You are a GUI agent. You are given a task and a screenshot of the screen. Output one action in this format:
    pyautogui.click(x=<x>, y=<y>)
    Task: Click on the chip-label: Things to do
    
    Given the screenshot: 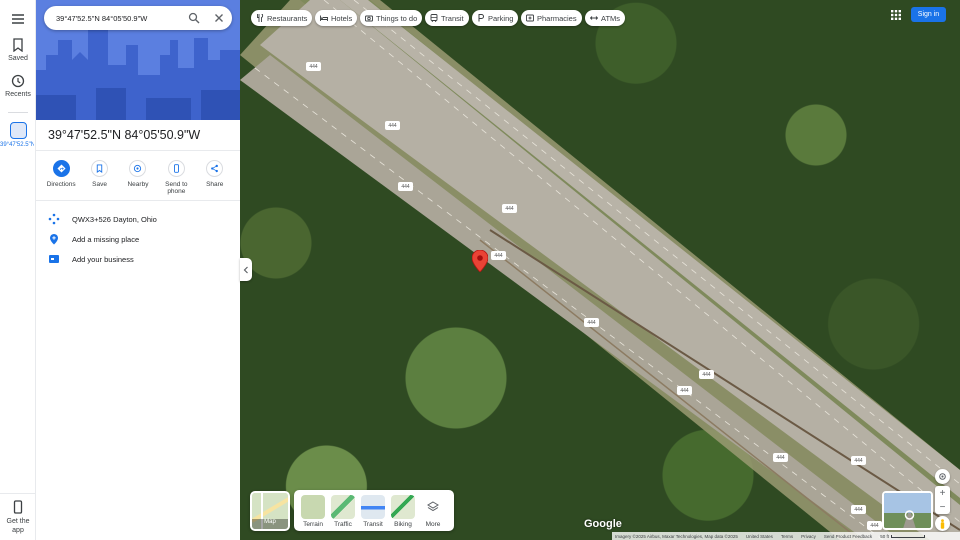 What is the action you would take?
    pyautogui.click(x=397, y=18)
    